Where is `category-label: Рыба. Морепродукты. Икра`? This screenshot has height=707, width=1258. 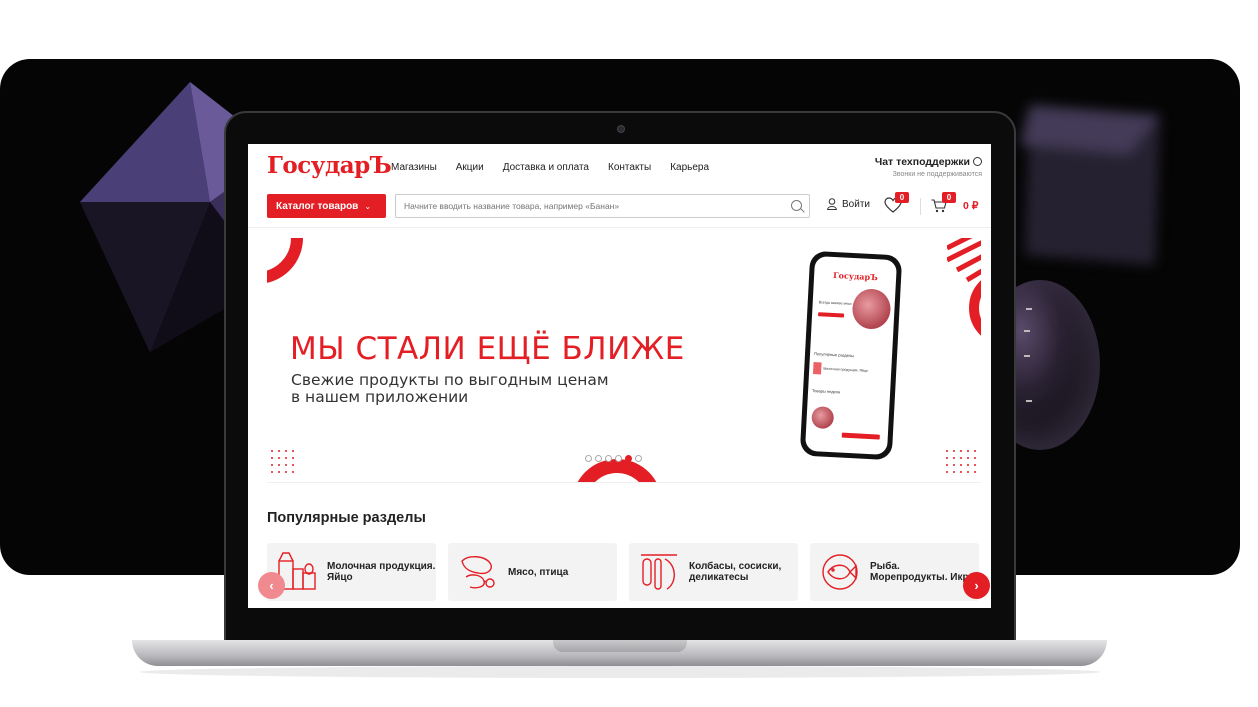 category-label: Рыба. Морепродукты. Икра is located at coordinates (922, 572).